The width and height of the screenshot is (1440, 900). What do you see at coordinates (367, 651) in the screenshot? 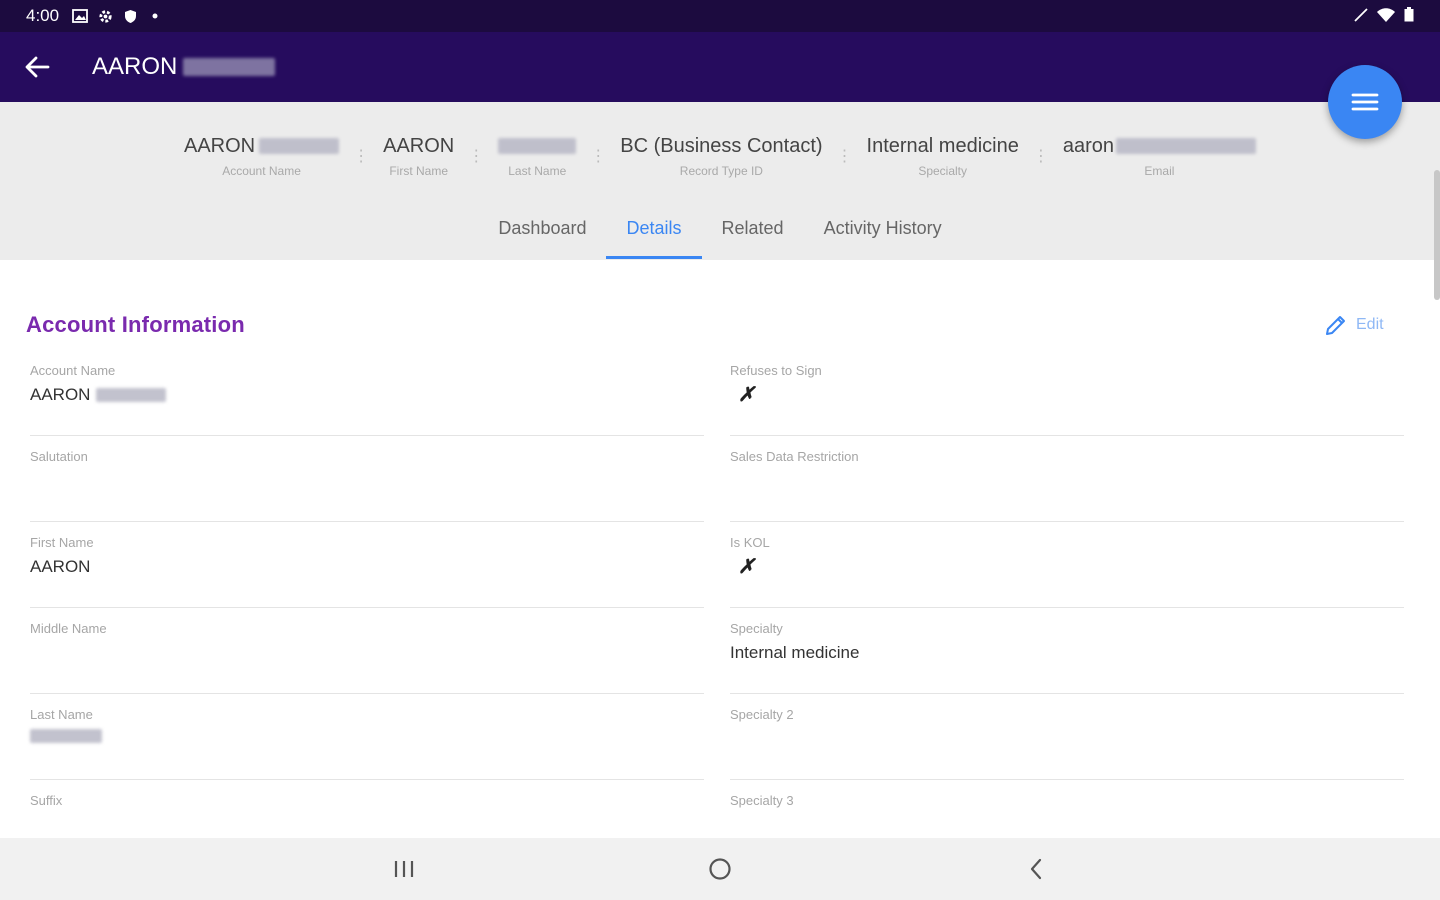
I see `field-middle-name: Middle Name` at bounding box center [367, 651].